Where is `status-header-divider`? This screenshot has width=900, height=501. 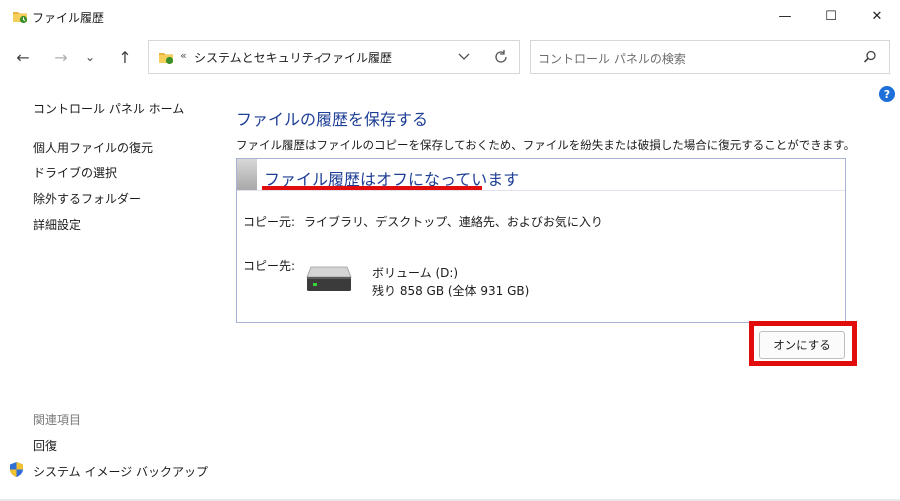
status-header-divider is located at coordinates (541, 190).